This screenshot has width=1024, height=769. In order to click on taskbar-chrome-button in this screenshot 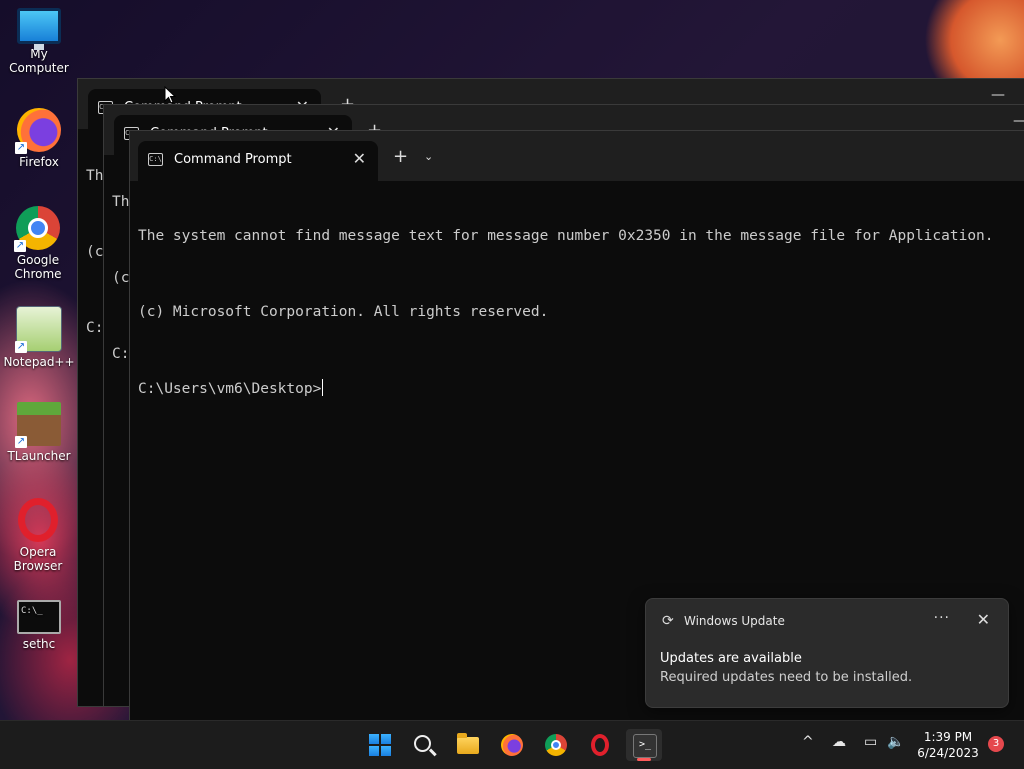, I will do `click(556, 745)`.